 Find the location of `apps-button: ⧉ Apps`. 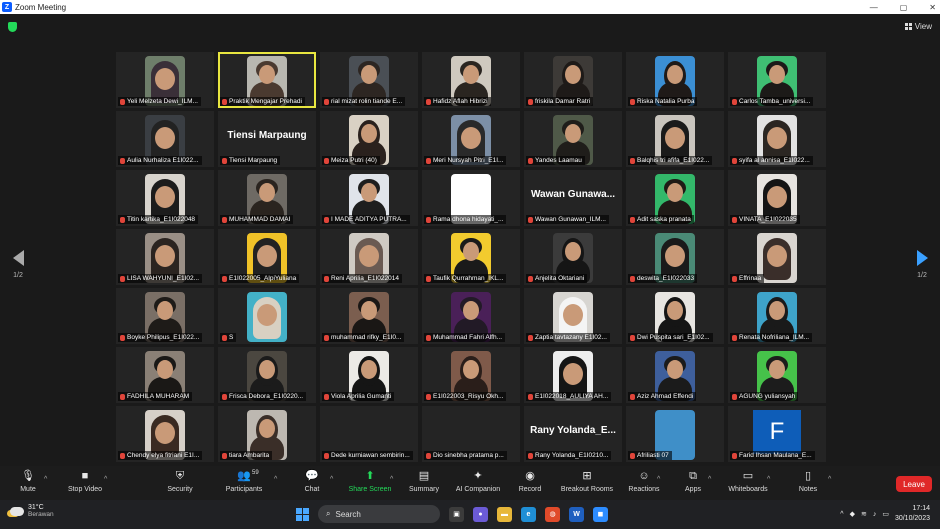

apps-button: ⧉ Apps is located at coordinates (693, 481).